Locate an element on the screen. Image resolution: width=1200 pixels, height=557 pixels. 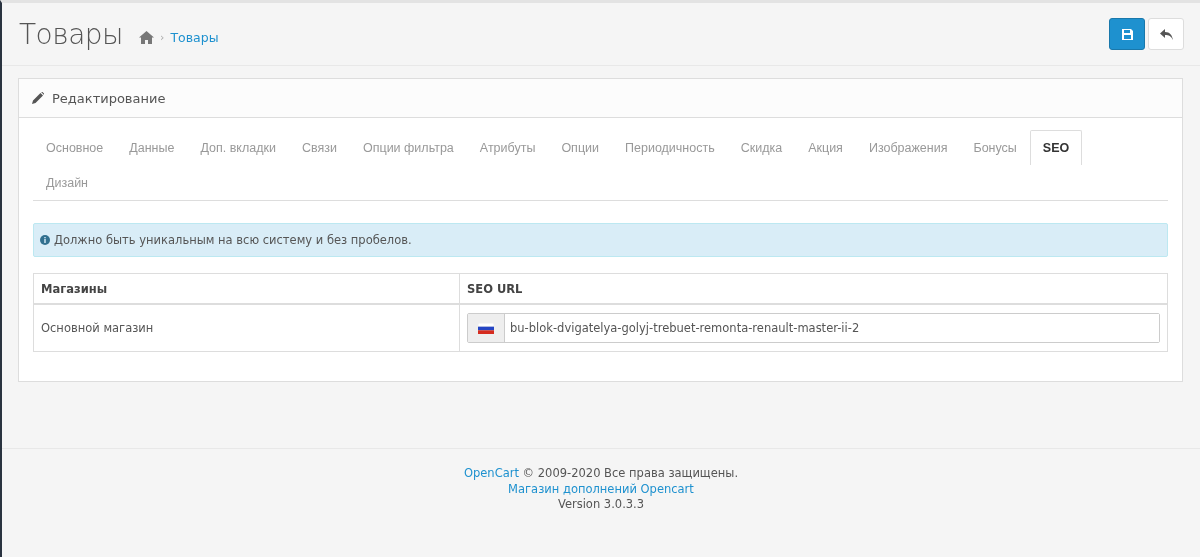
pencil-icon is located at coordinates (38, 98).